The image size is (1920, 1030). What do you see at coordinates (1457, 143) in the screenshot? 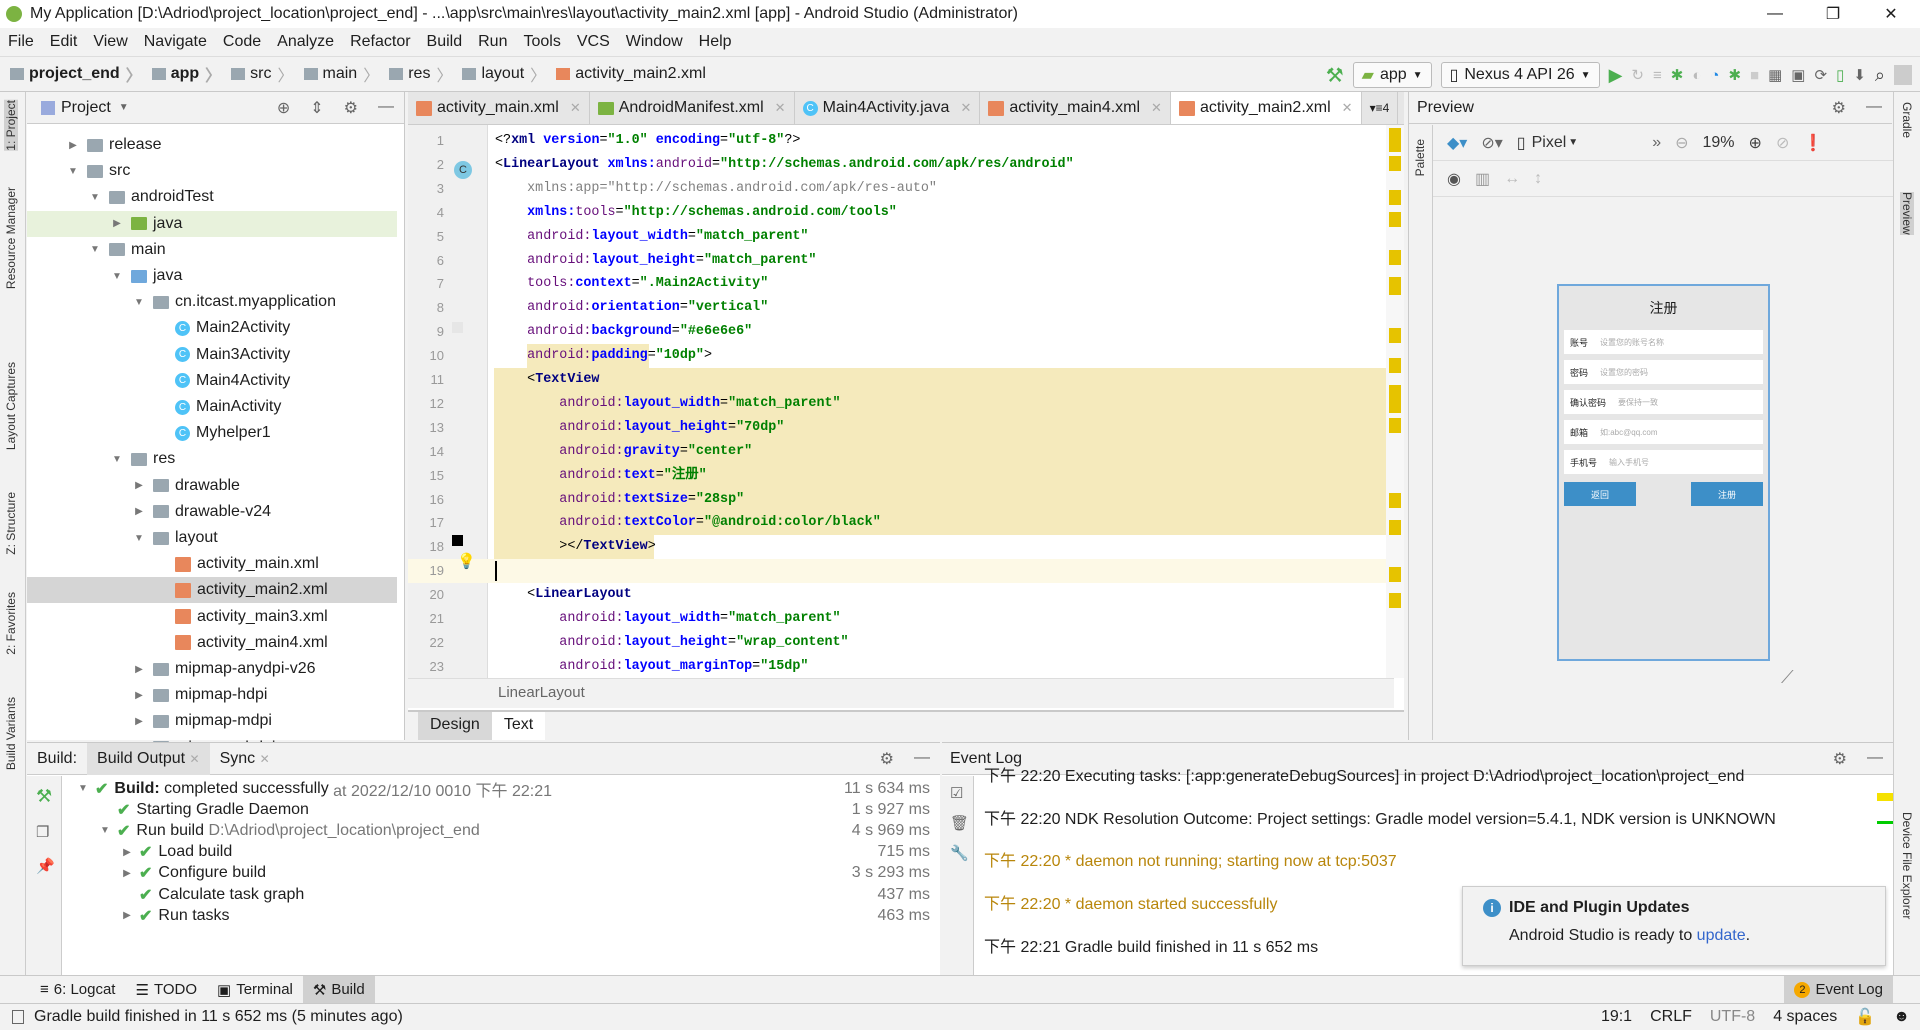
I see `layers-icon: ◆▾` at bounding box center [1457, 143].